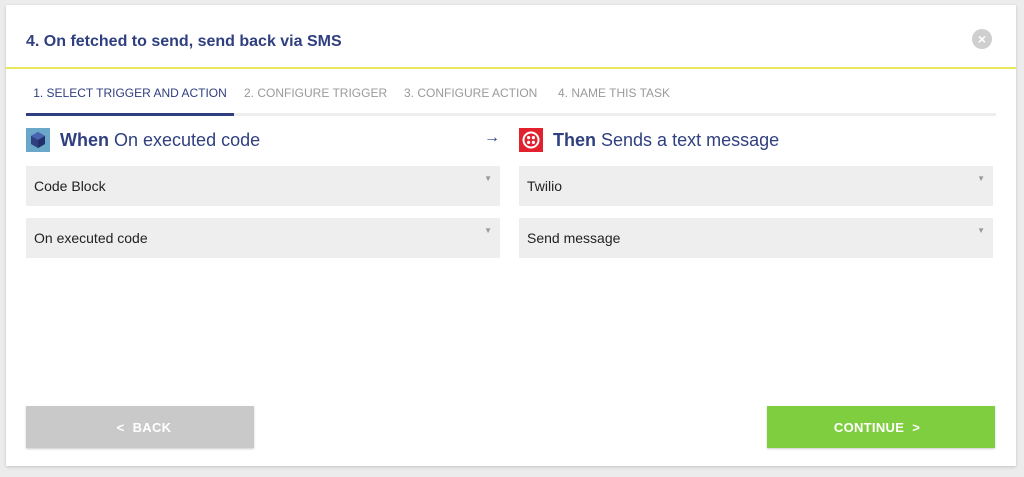 The width and height of the screenshot is (1024, 477). What do you see at coordinates (545, 186) in the screenshot?
I see `action-app-value: Twilio` at bounding box center [545, 186].